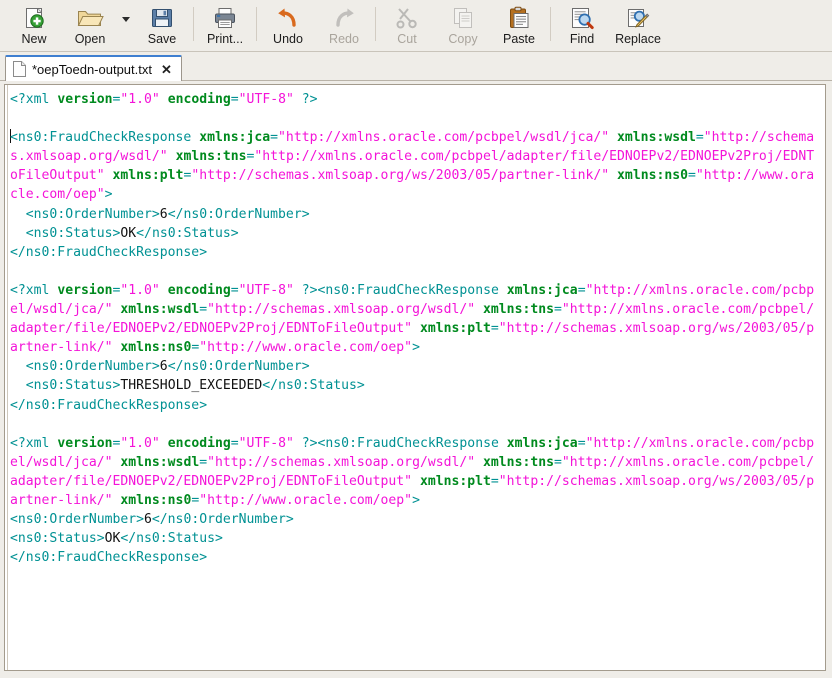 This screenshot has height=678, width=832. Describe the element at coordinates (126, 19) in the screenshot. I see `chevron-down-icon` at that location.